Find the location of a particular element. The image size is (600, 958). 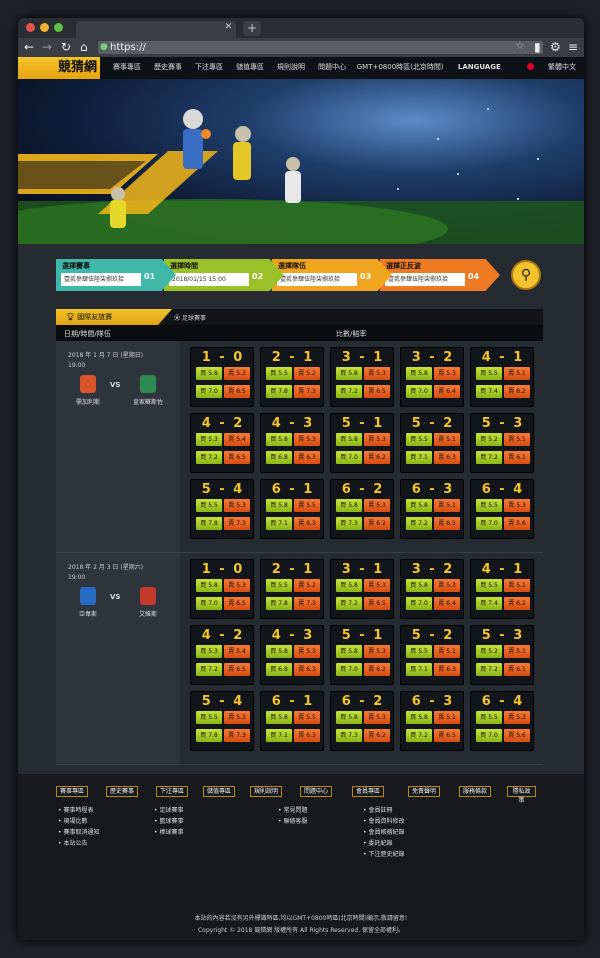

new-tab-button: + is located at coordinates (252, 28).